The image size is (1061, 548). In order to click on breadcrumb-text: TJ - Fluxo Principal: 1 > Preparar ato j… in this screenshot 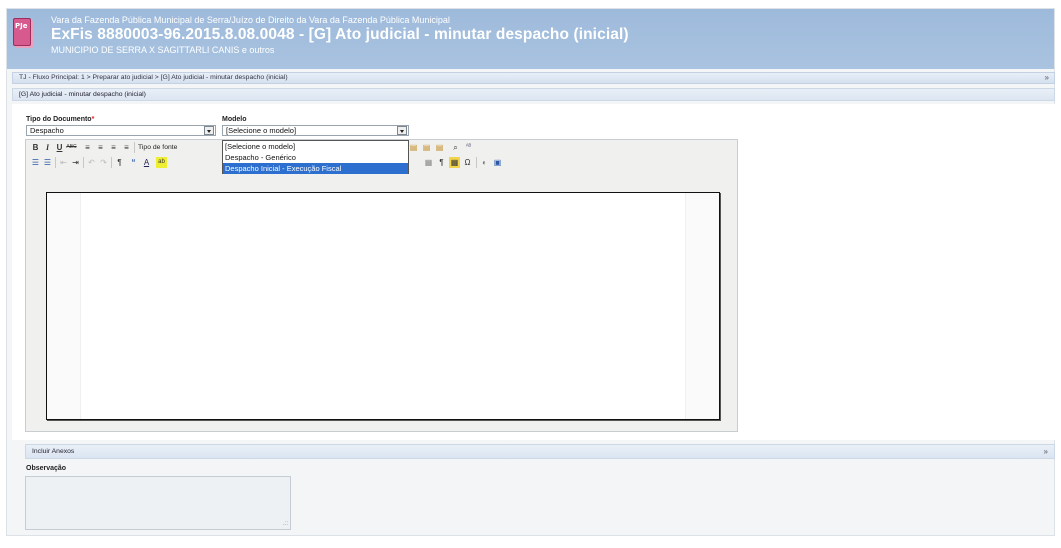, I will do `click(153, 77)`.